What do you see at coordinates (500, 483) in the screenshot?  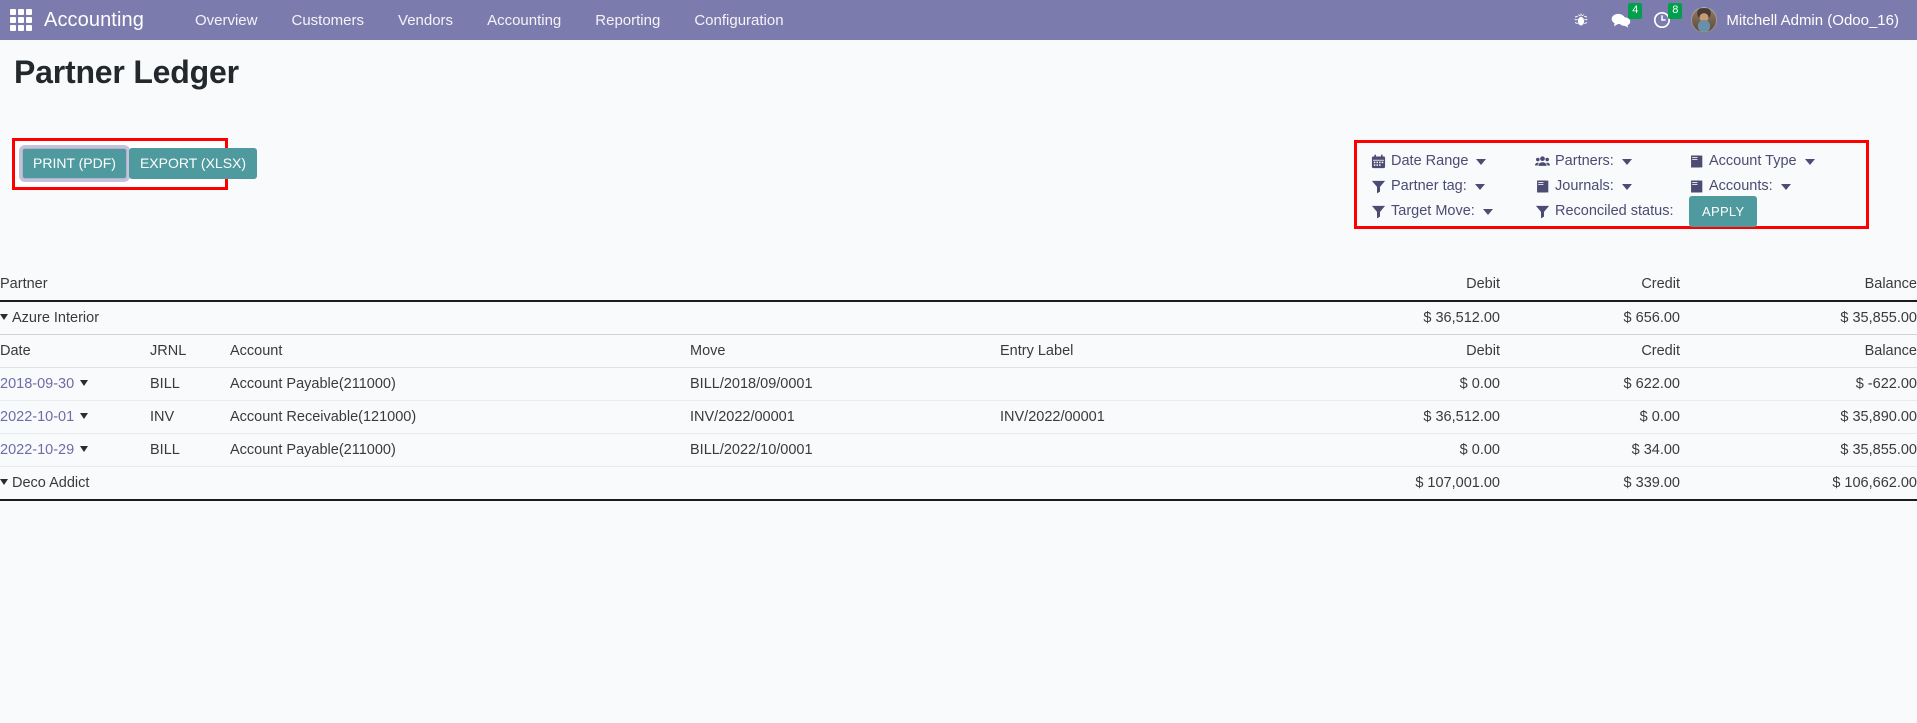 I see `partner-summary-name-cell: Deco Addict` at bounding box center [500, 483].